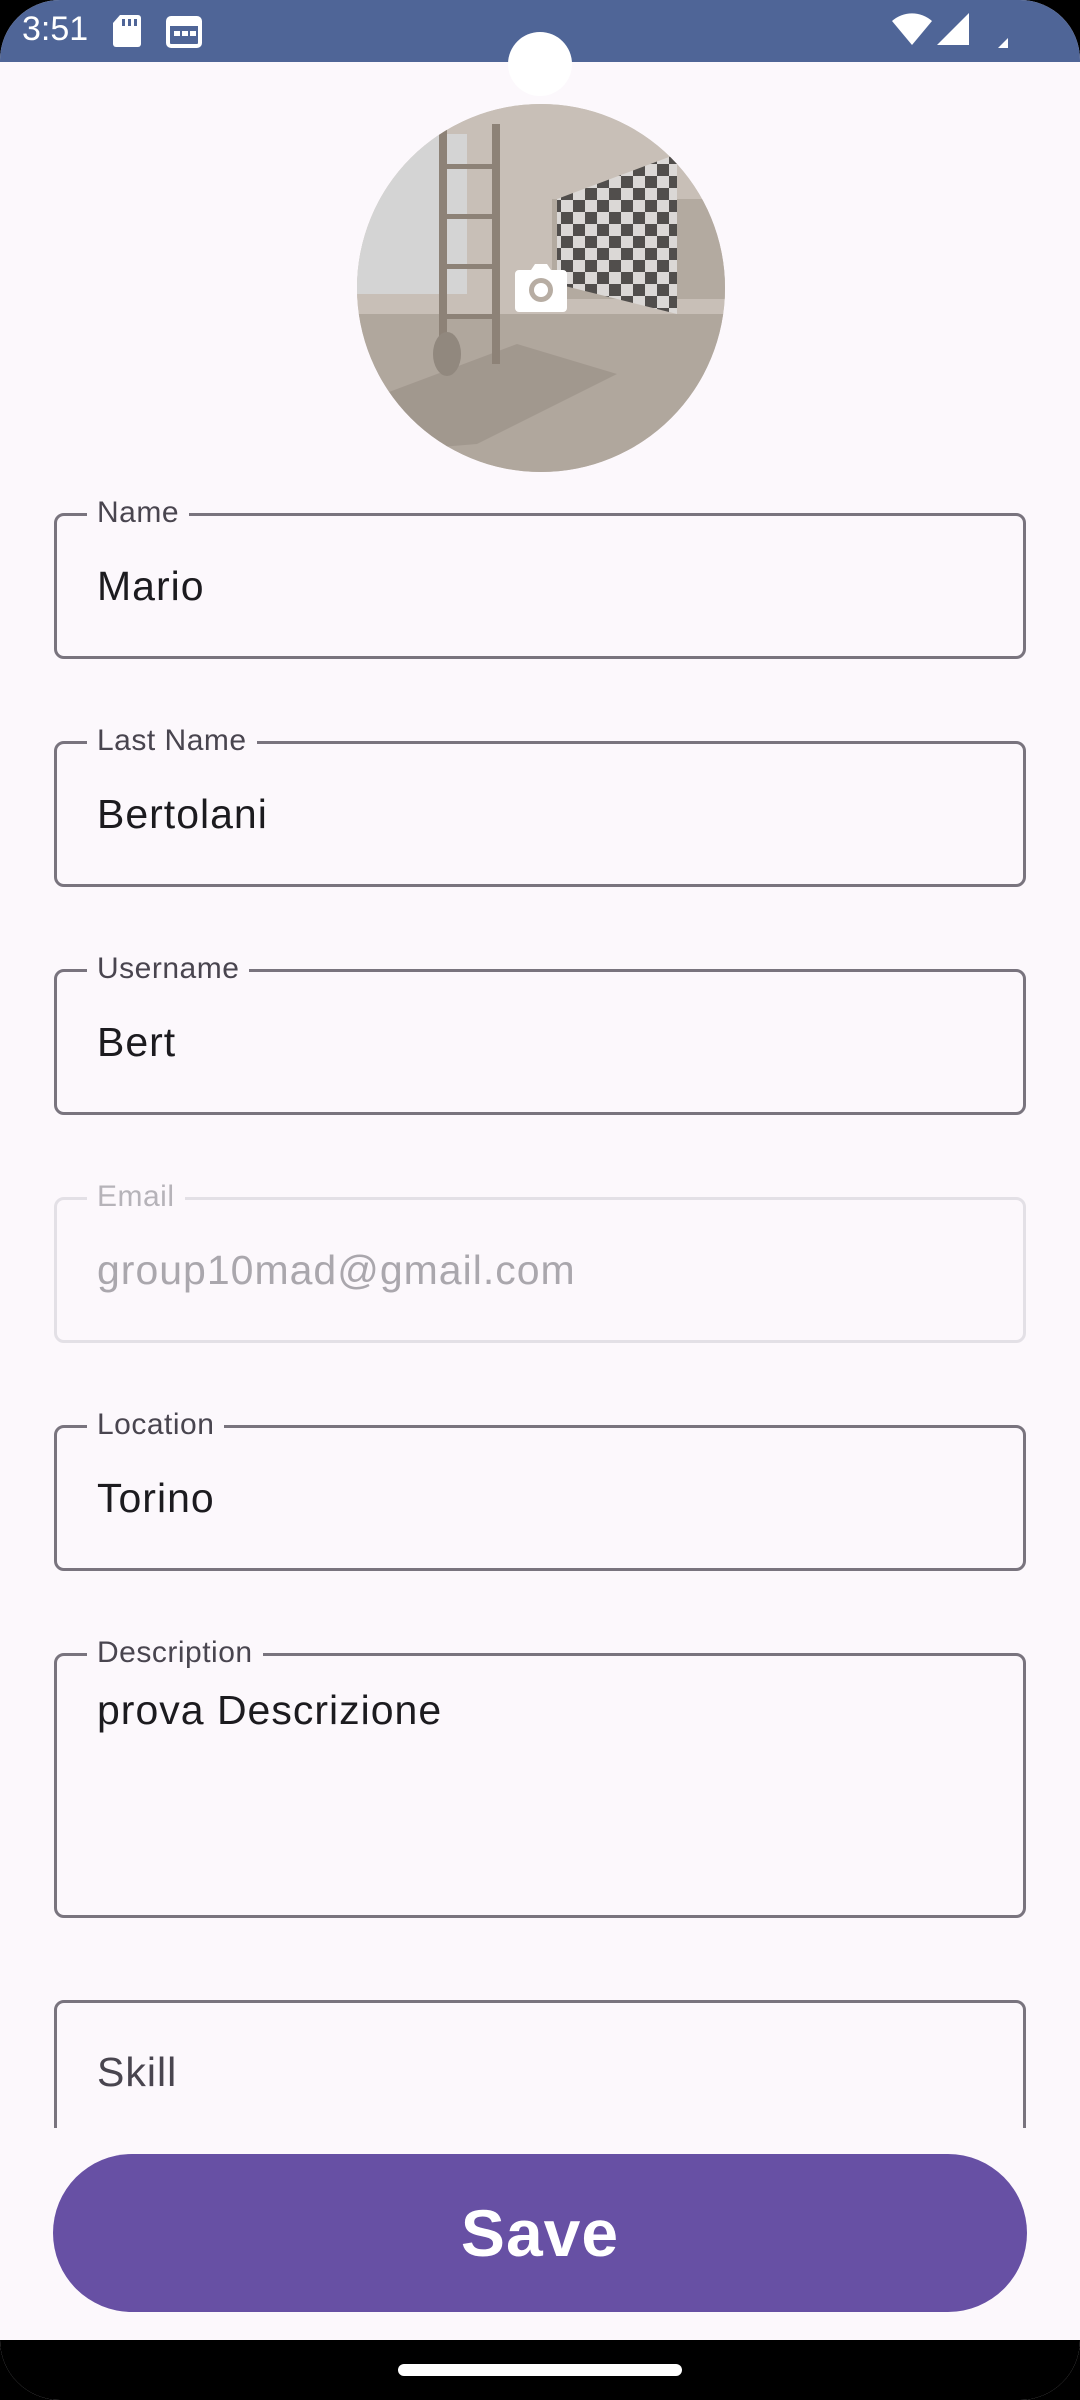 The height and width of the screenshot is (2400, 1080). I want to click on signal-icon, so click(953, 31).